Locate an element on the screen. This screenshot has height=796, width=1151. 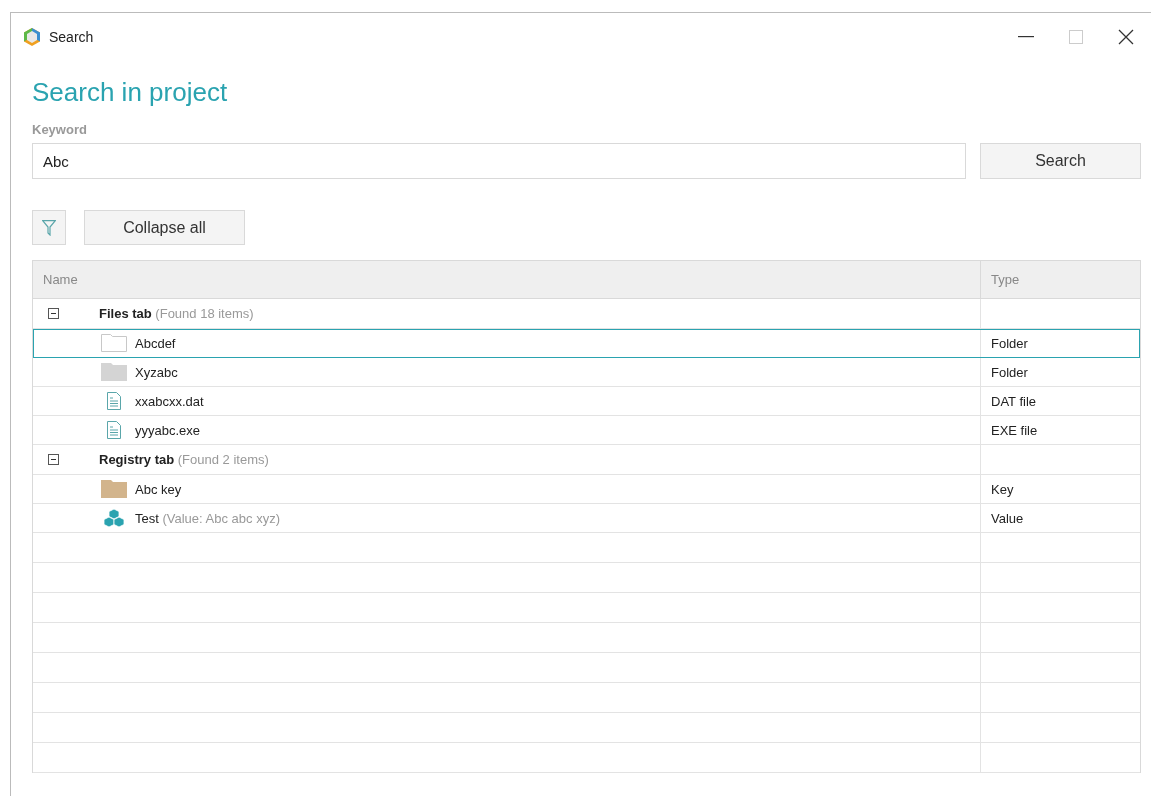
keyword-label: Keyword is located at coordinates (60, 129).